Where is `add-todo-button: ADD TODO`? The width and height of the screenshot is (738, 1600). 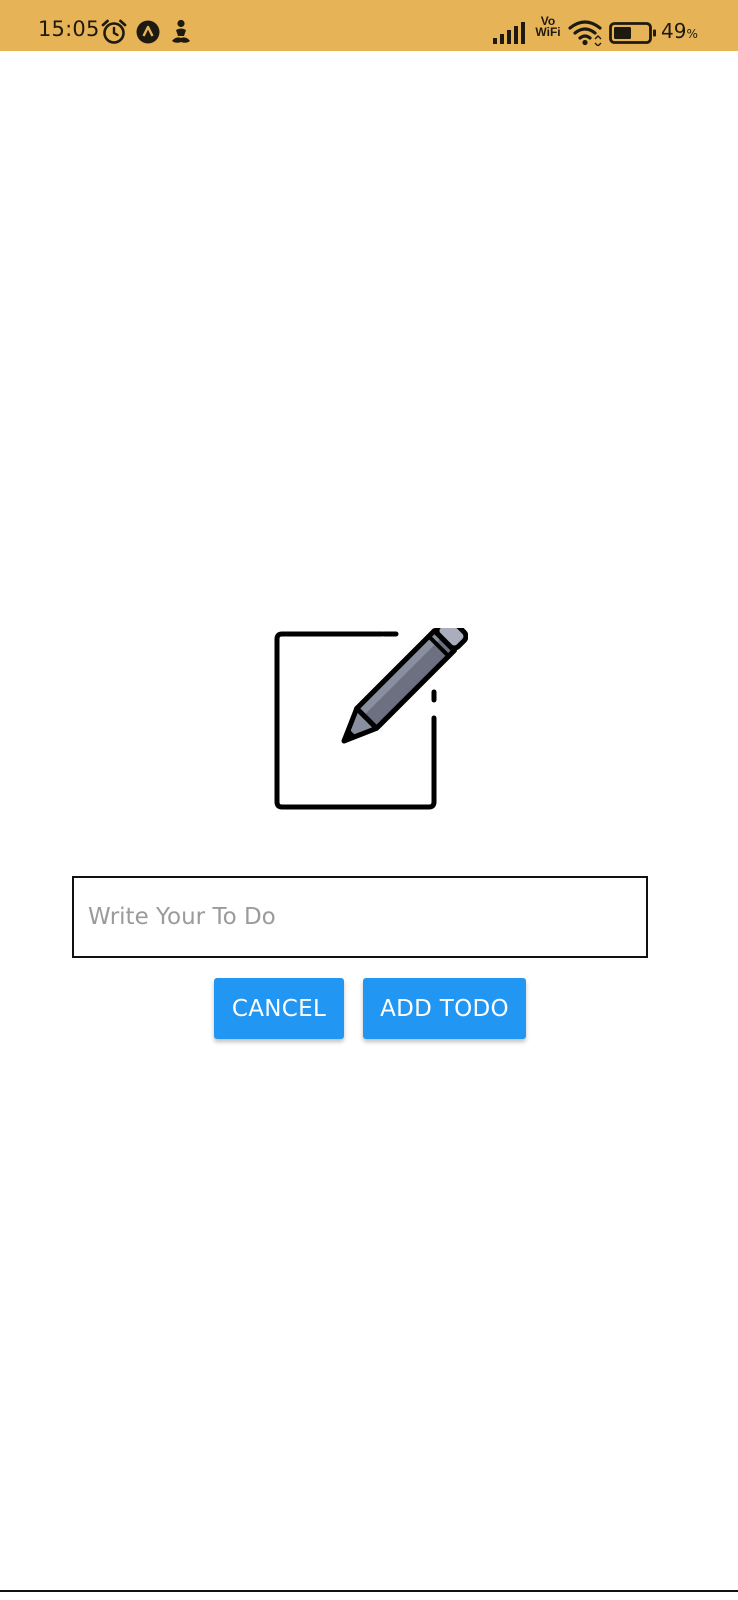
add-todo-button: ADD TODO is located at coordinates (444, 1008).